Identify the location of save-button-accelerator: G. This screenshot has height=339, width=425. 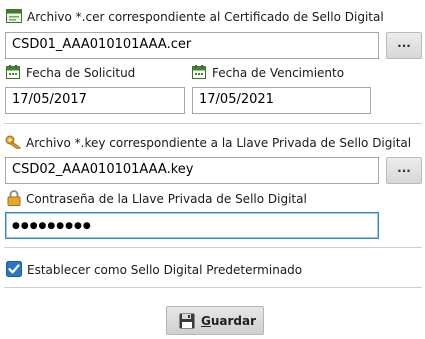
(206, 321).